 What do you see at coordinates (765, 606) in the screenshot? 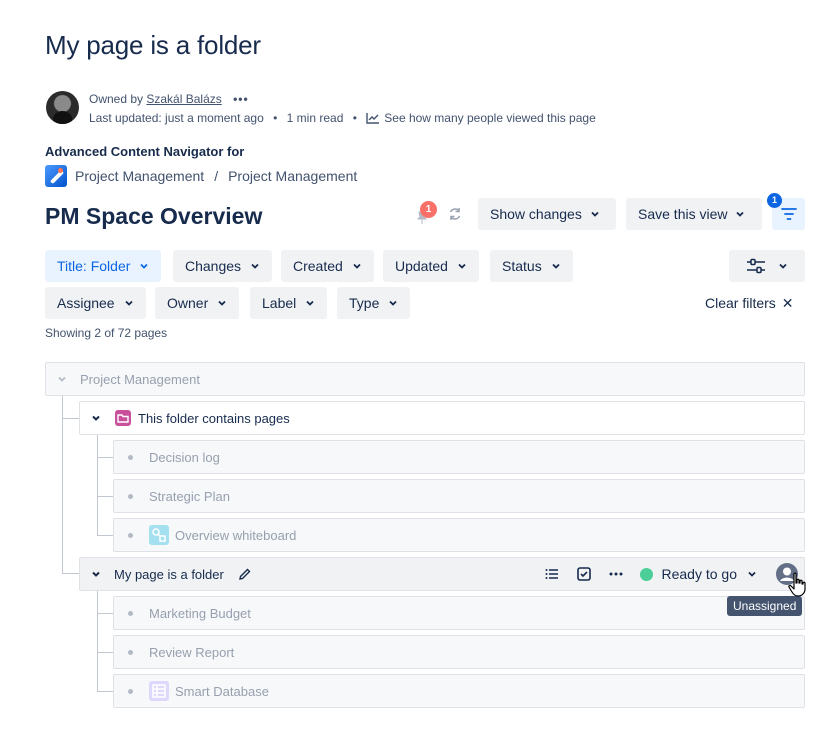
I see `assignee-tooltip: Unassigned` at bounding box center [765, 606].